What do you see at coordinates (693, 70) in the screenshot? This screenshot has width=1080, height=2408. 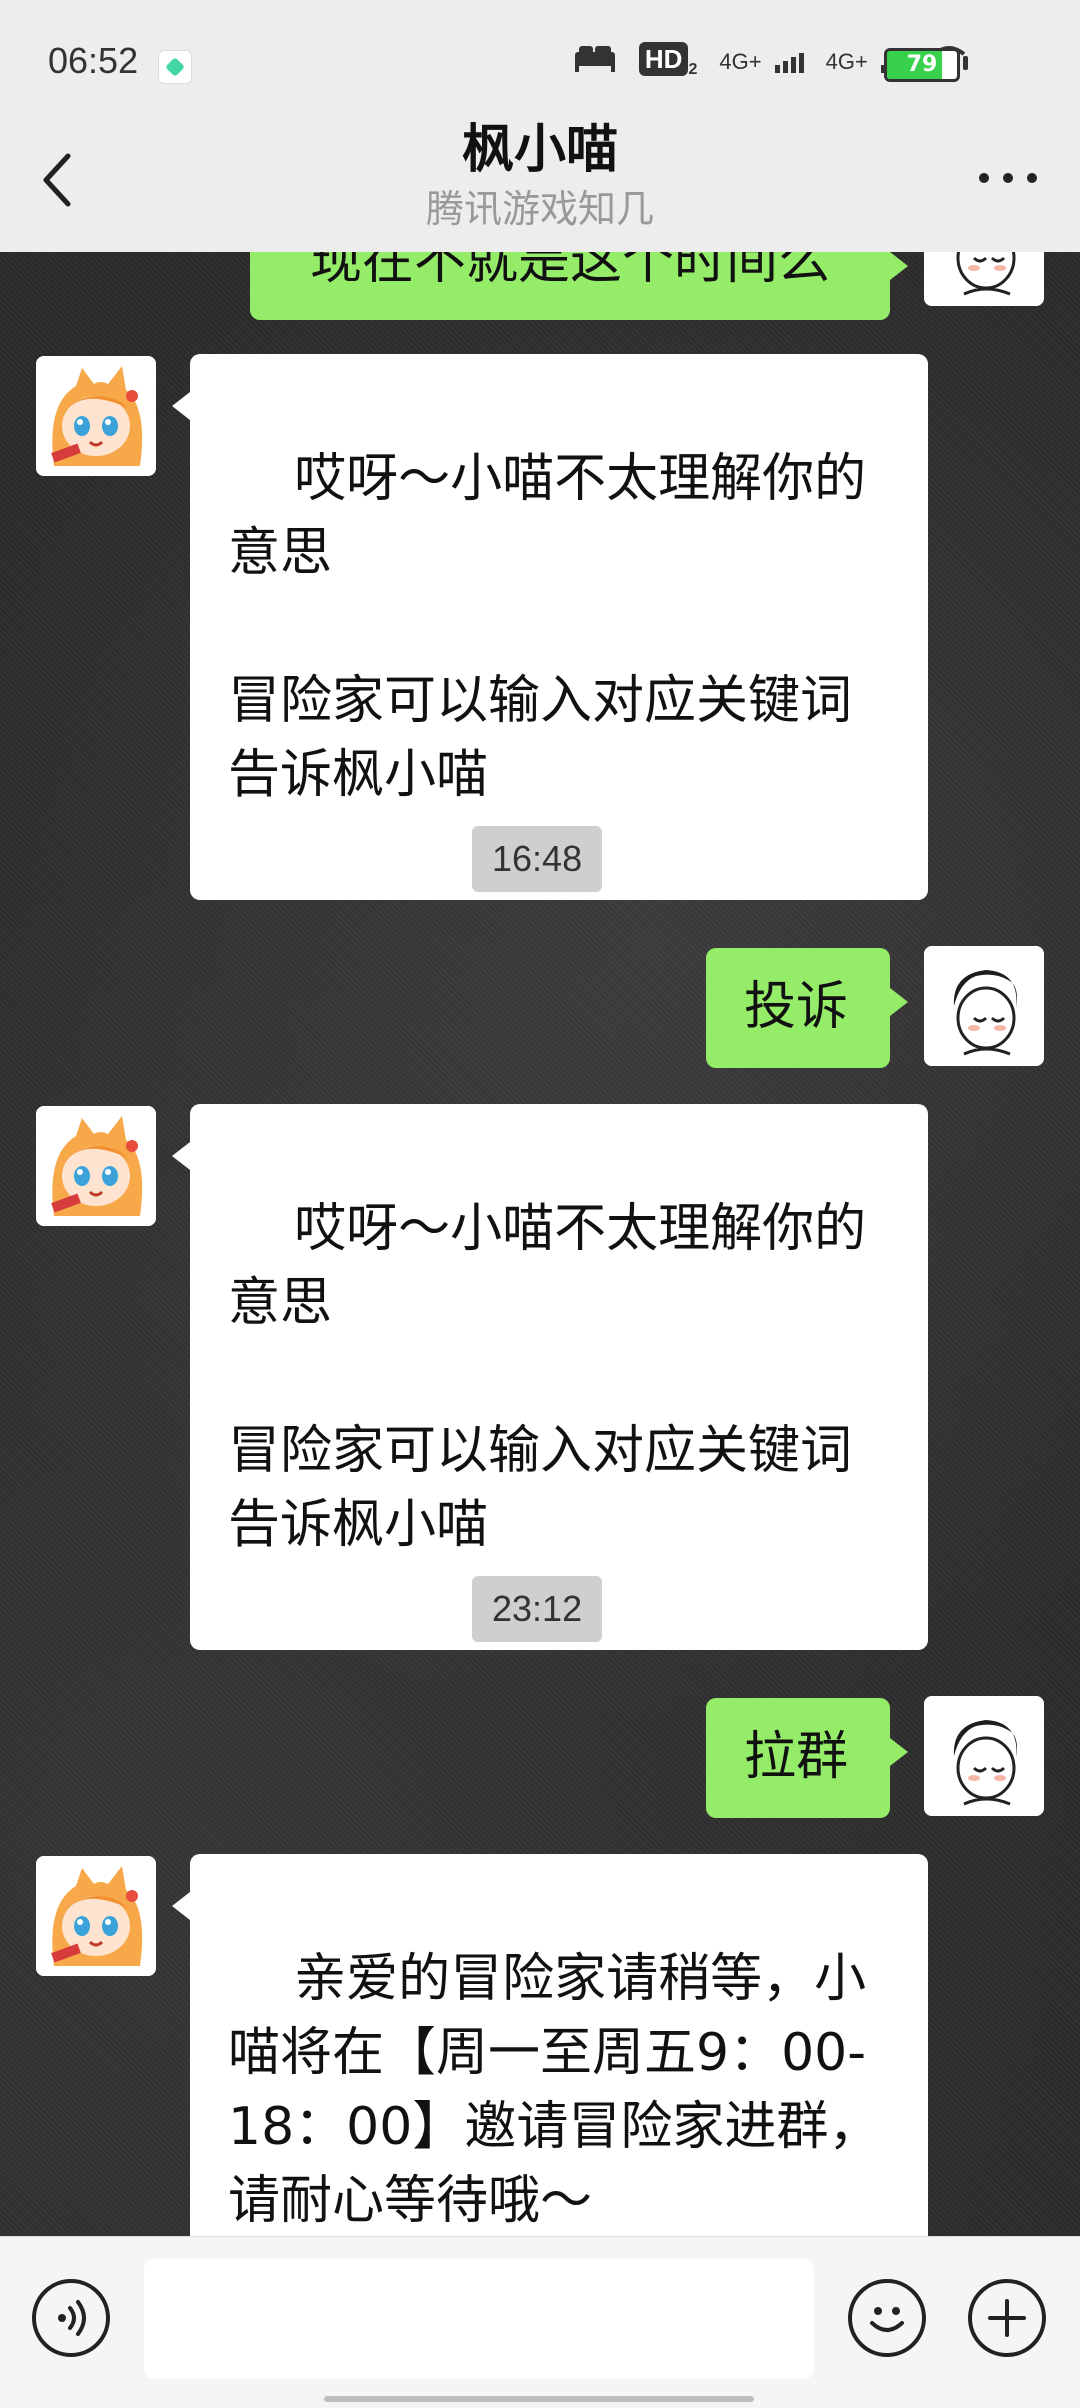 I see `hd-sub: 2` at bounding box center [693, 70].